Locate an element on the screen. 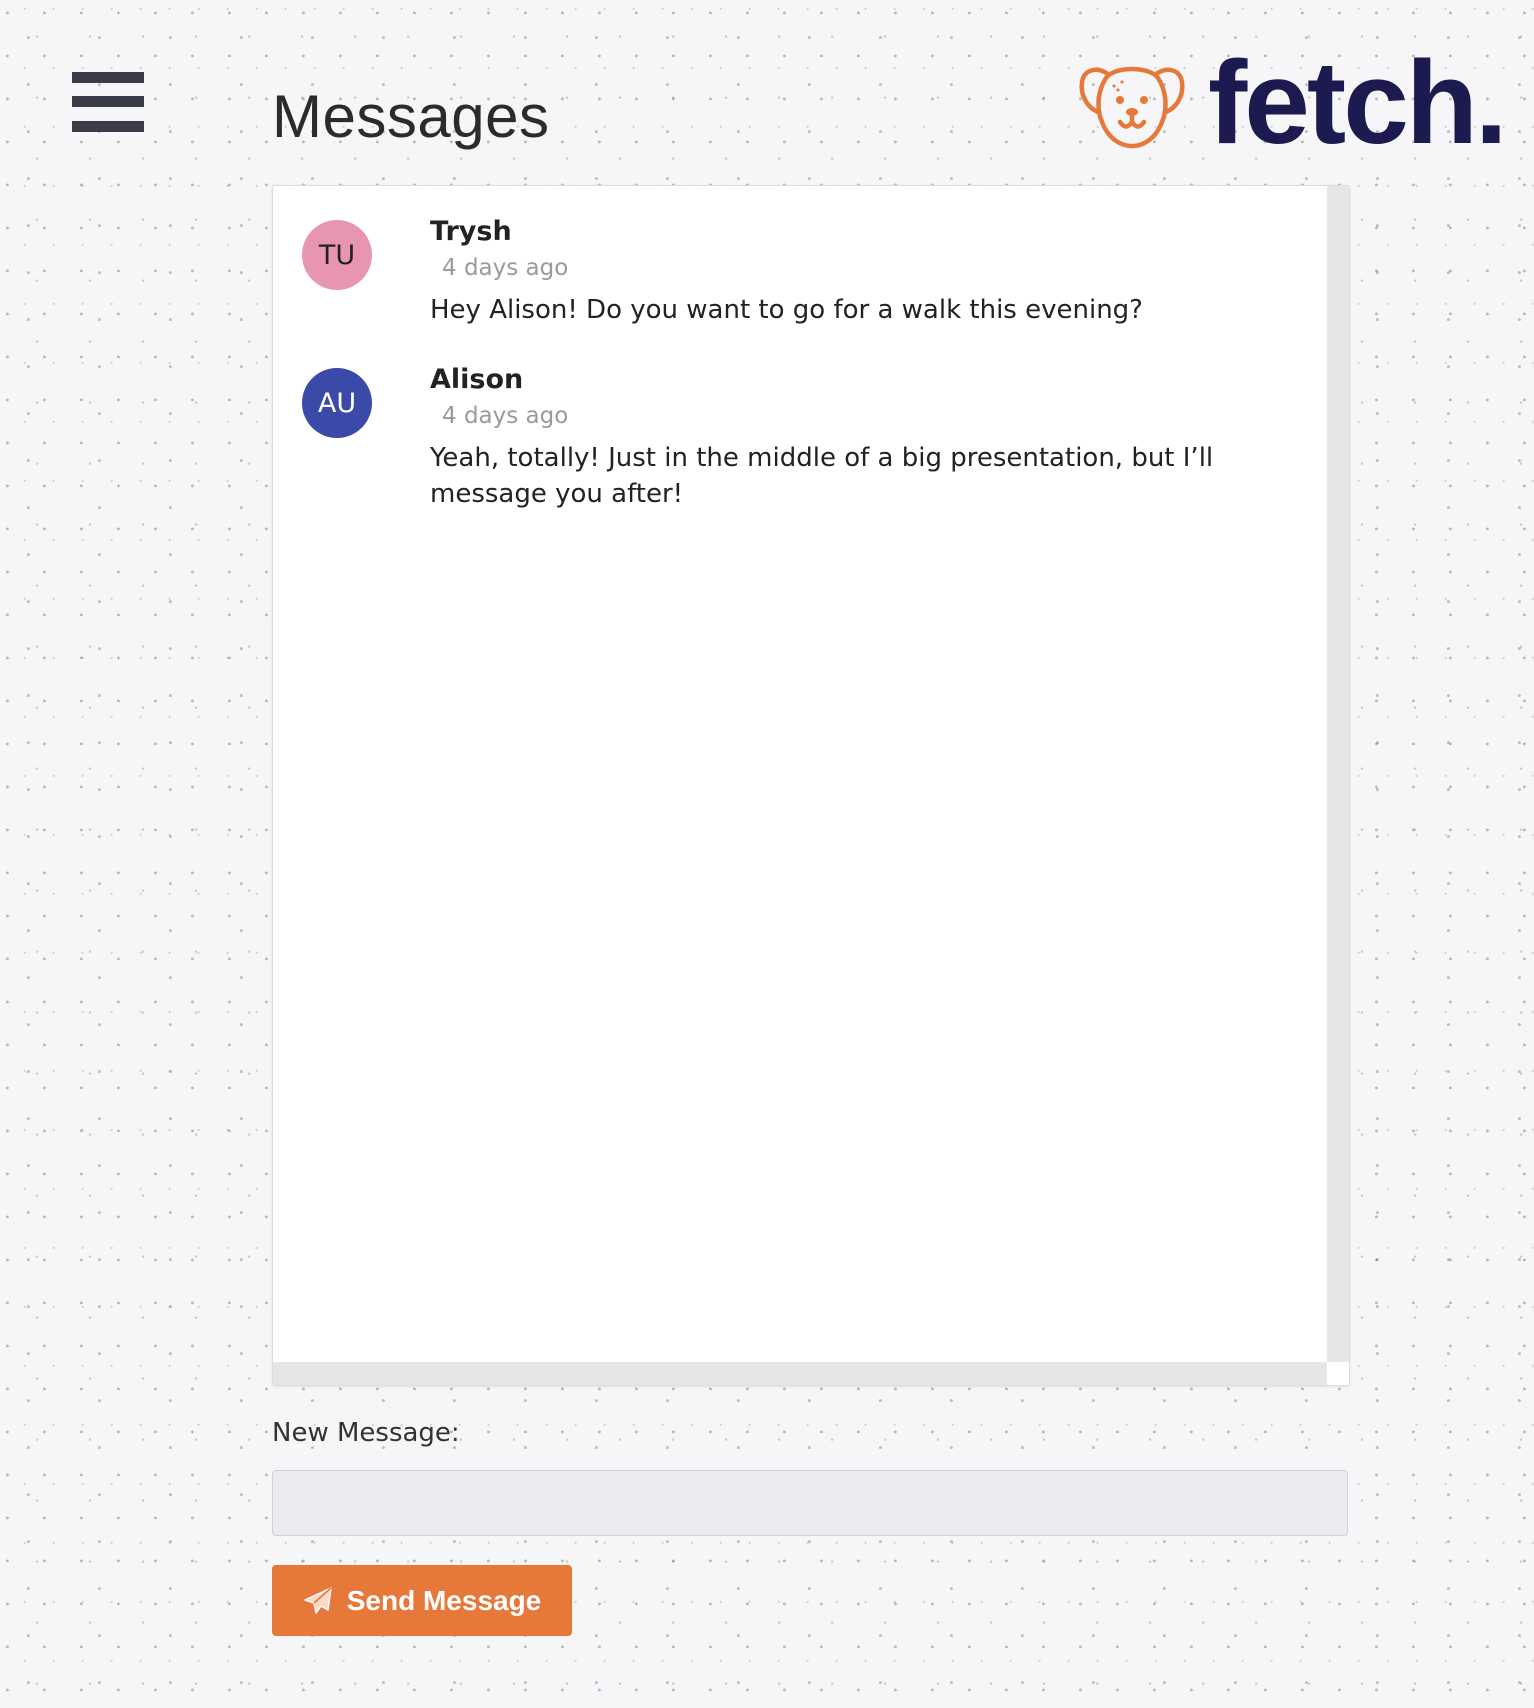 This screenshot has width=1534, height=1708. horizontal-scrollbar is located at coordinates (800, 1373).